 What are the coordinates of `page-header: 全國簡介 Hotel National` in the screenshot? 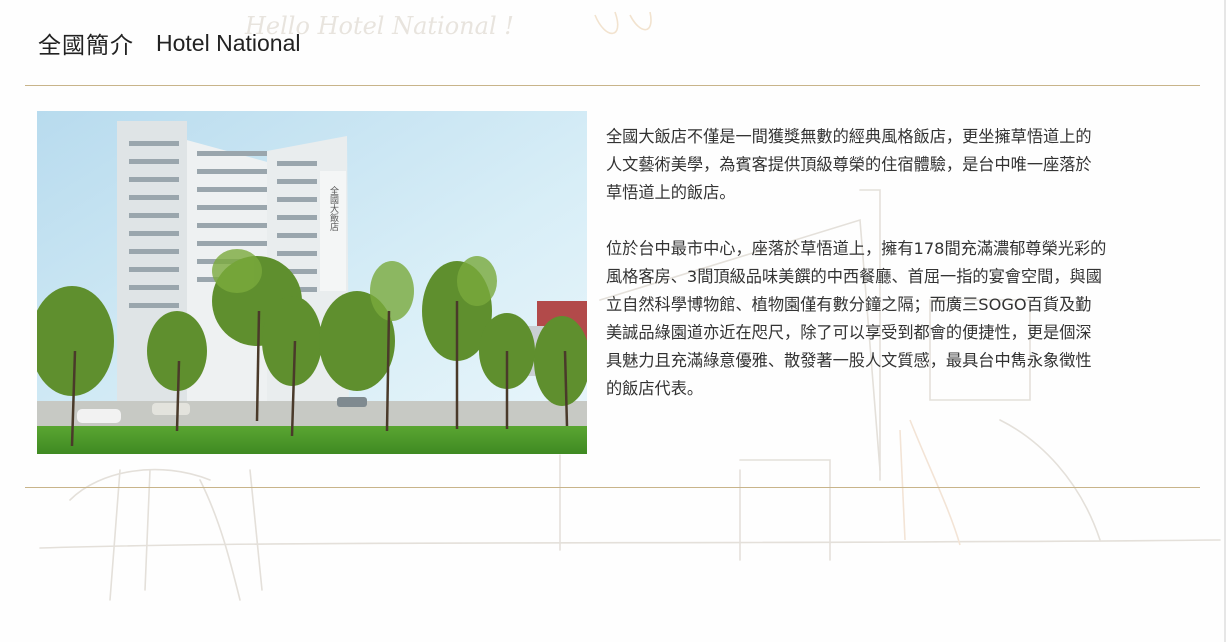 It's located at (169, 43).